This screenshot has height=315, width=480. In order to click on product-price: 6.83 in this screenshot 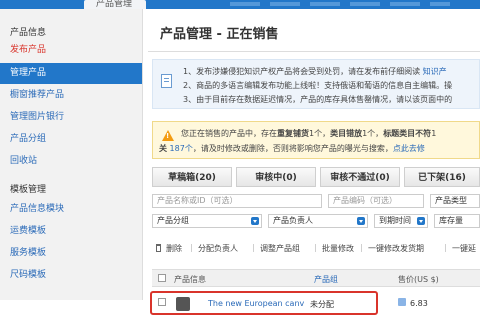, I will do `click(419, 303)`.